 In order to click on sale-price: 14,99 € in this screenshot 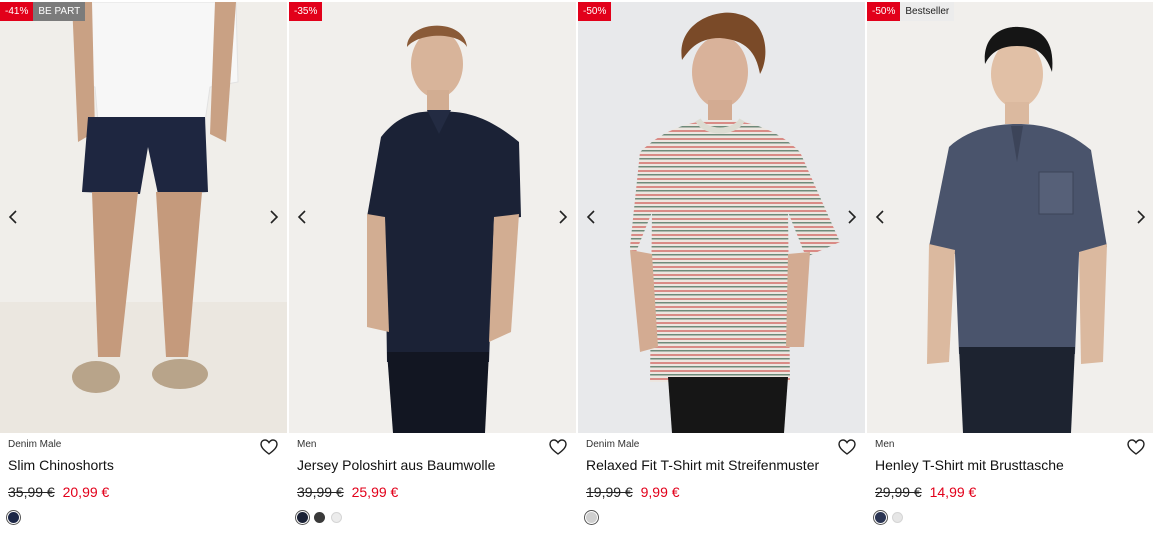, I will do `click(953, 492)`.